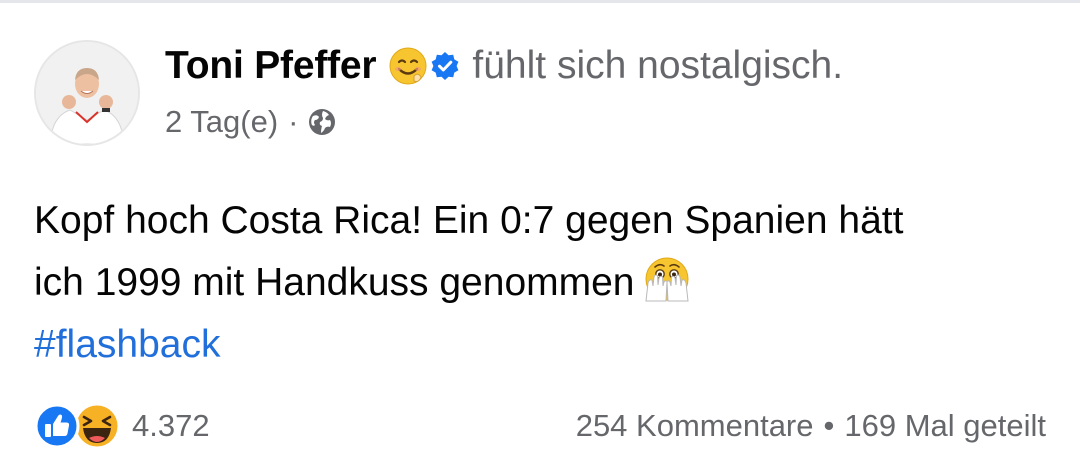 The image size is (1080, 476). I want to click on author-name: Toni Pfeffer, so click(271, 66).